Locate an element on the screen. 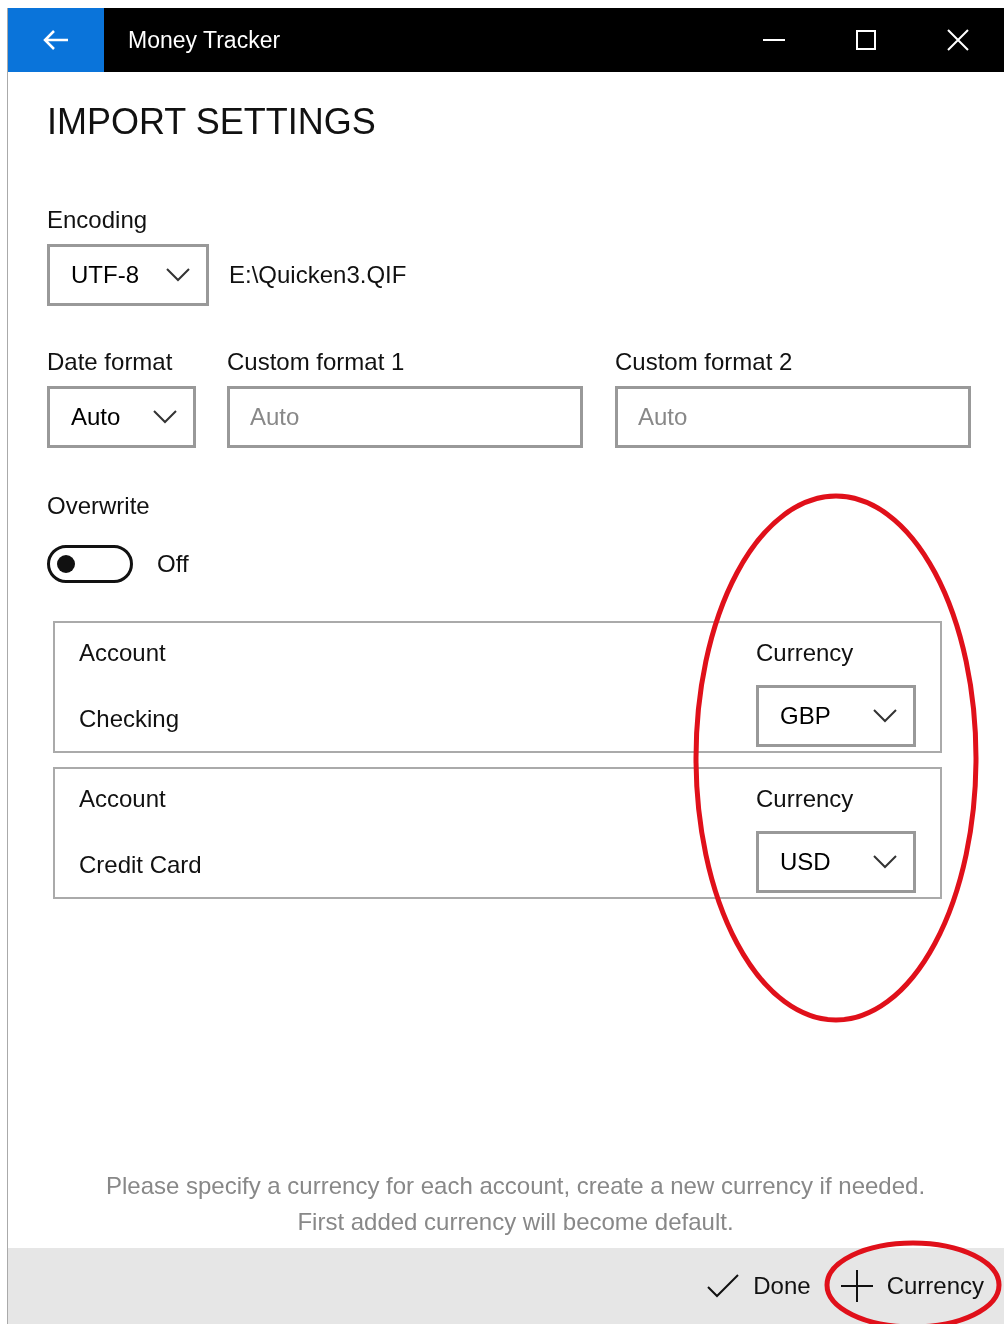 Image resolution: width=1004 pixels, height=1324 pixels. encoding-dropdown: UTF-8 is located at coordinates (128, 275).